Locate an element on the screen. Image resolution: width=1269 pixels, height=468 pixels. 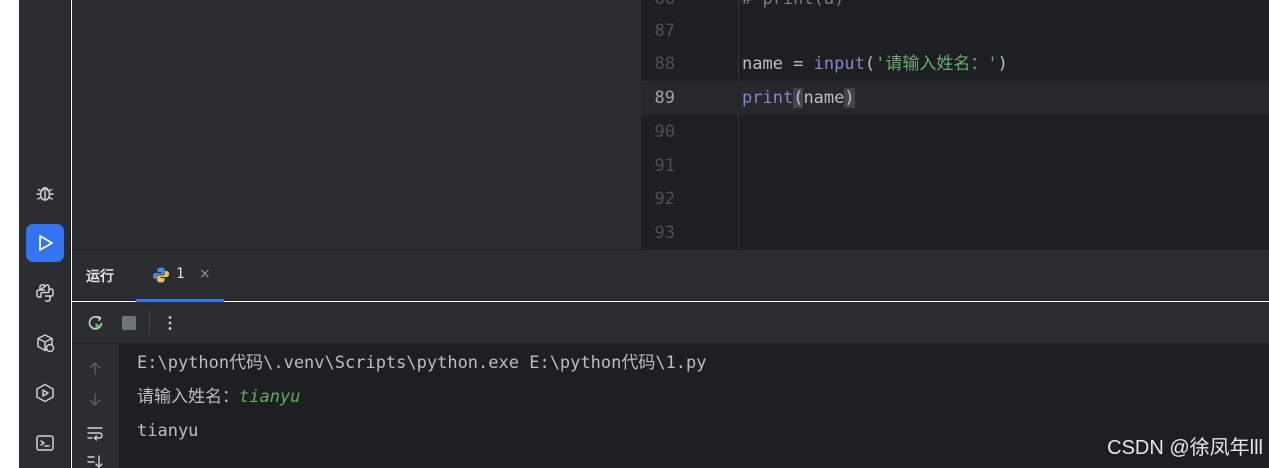
python-console-icon is located at coordinates (45, 293).